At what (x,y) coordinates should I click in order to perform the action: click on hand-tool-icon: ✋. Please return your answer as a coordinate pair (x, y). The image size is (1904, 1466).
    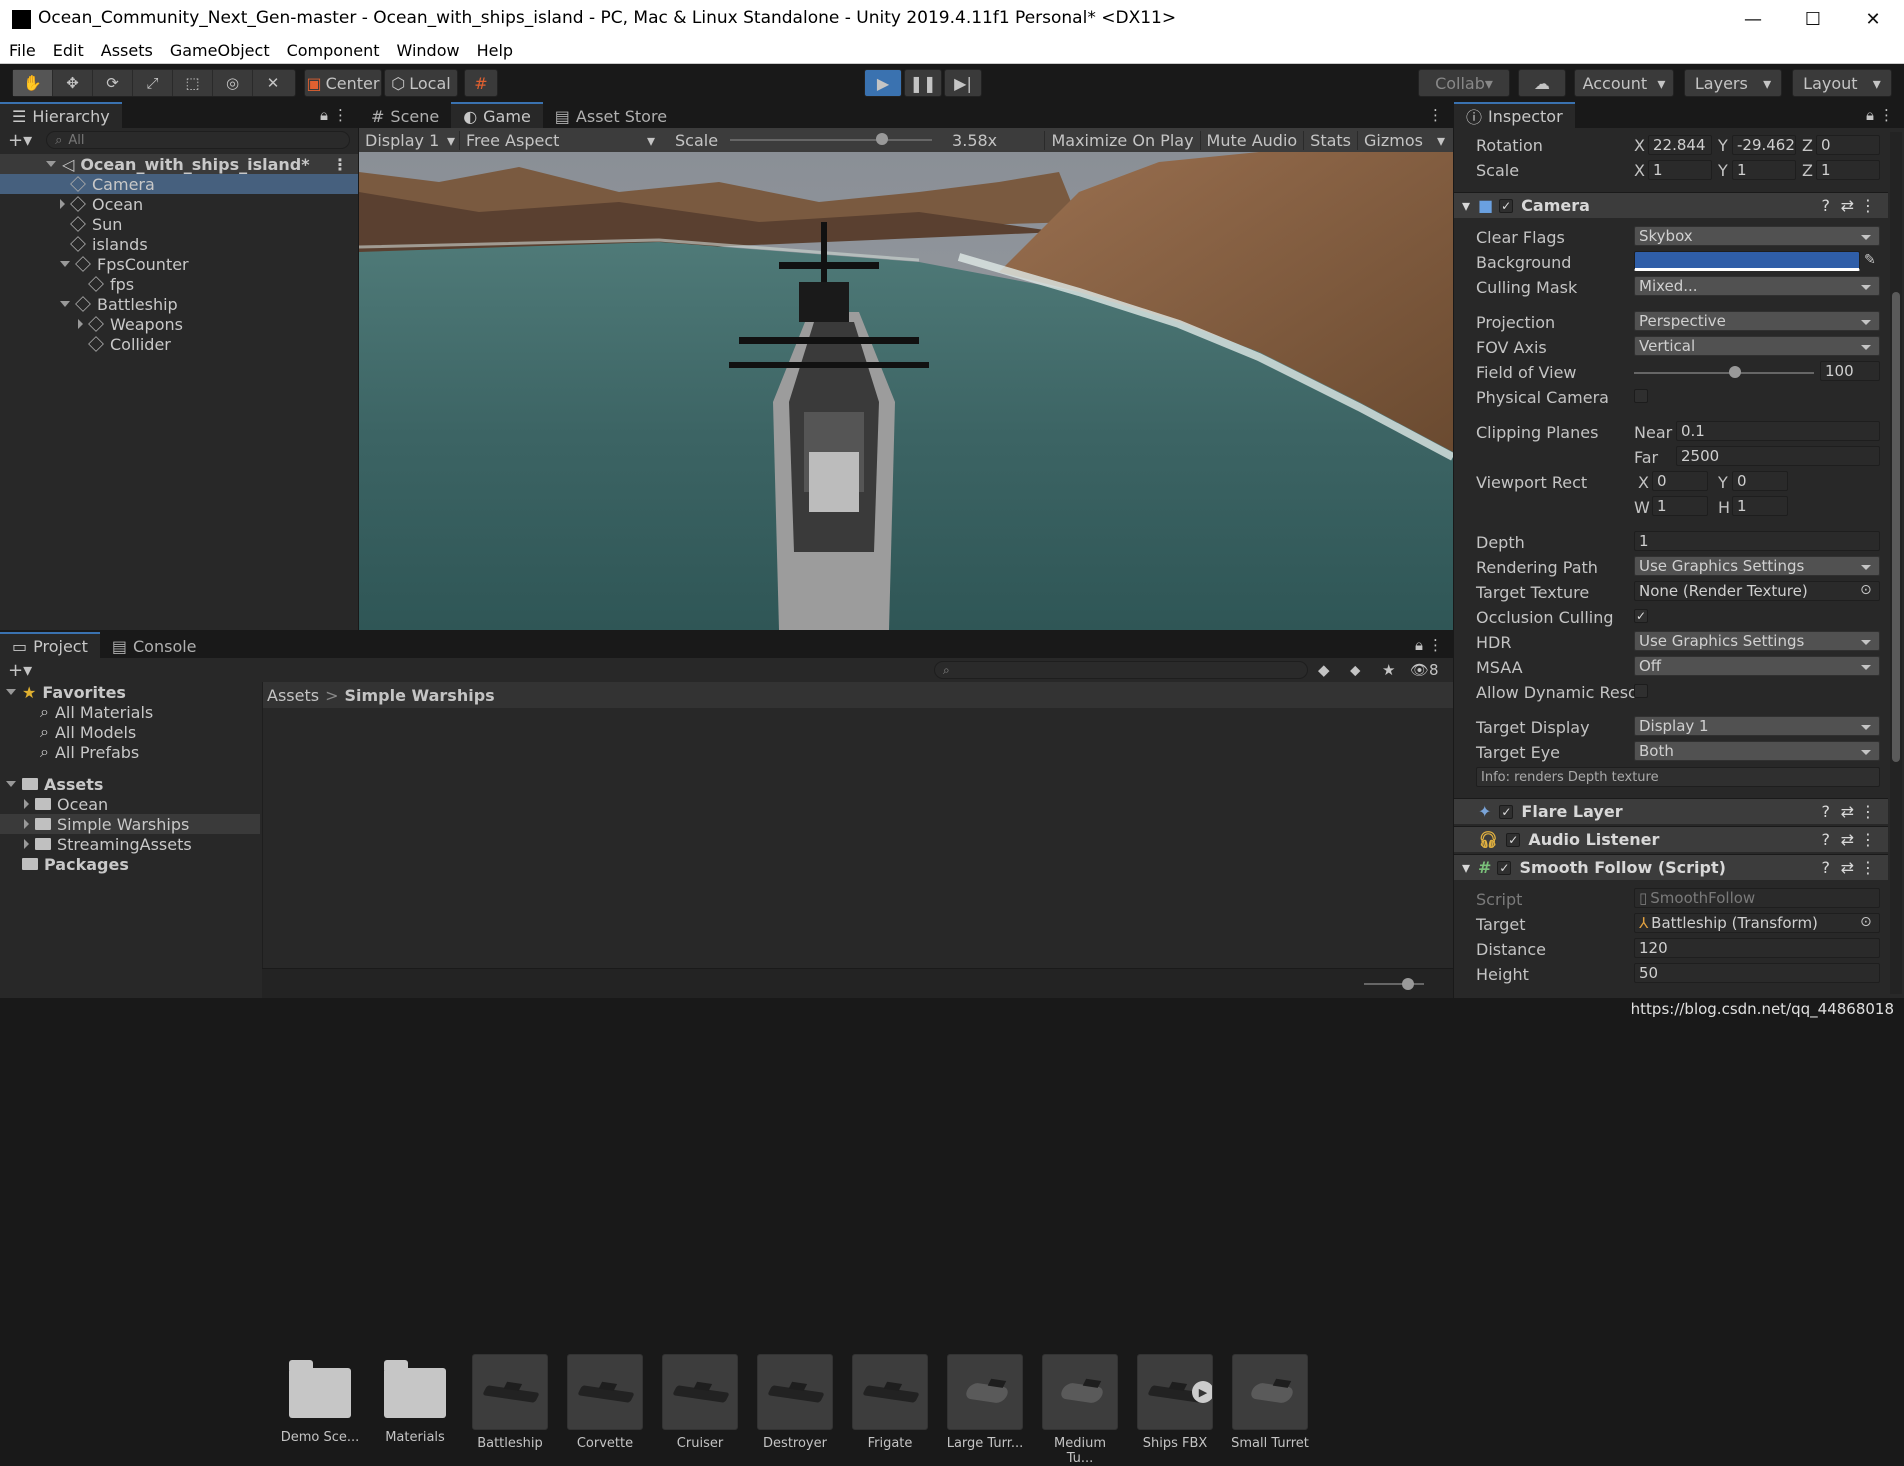
    Looking at the image, I should click on (33, 83).